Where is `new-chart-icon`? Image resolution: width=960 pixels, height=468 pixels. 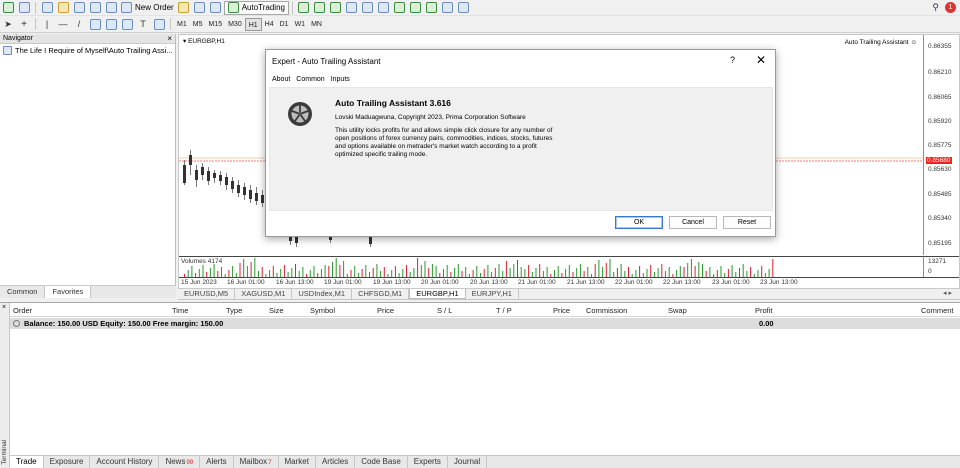 new-chart-icon is located at coordinates (8, 8).